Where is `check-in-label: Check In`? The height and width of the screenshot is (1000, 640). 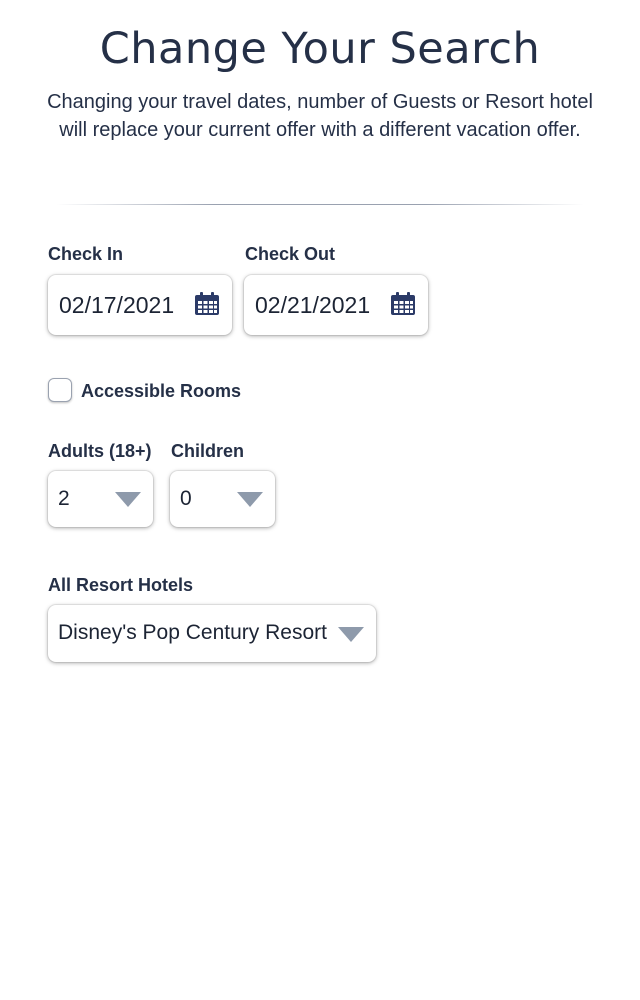
check-in-label: Check In is located at coordinates (86, 254).